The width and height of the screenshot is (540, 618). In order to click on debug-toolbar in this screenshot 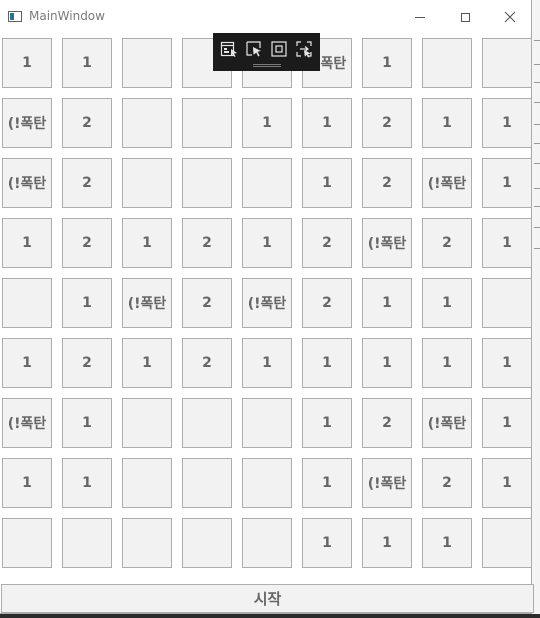, I will do `click(266, 52)`.